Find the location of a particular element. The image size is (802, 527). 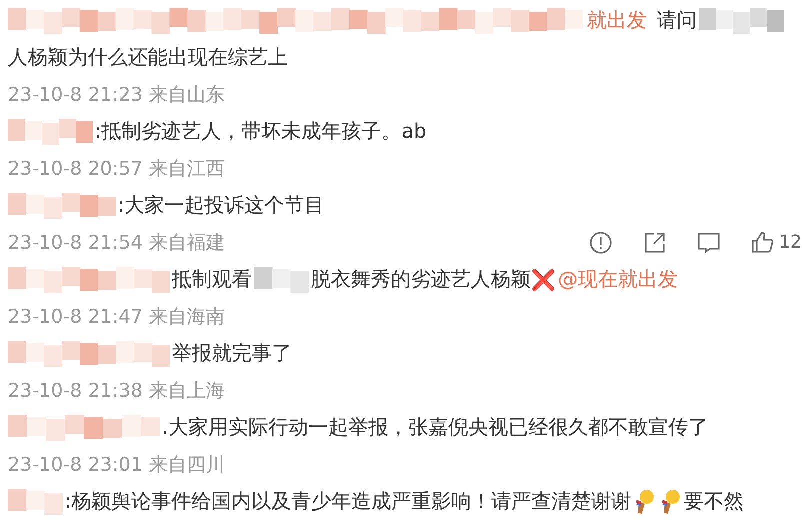

comment-meta: 23-10-8 20:57 来自江西 is located at coordinates (116, 169).